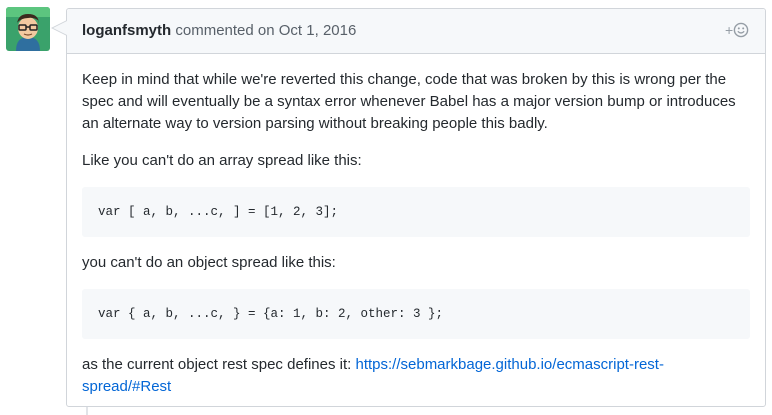 The image size is (772, 415). I want to click on comment-action: commented on, so click(225, 30).